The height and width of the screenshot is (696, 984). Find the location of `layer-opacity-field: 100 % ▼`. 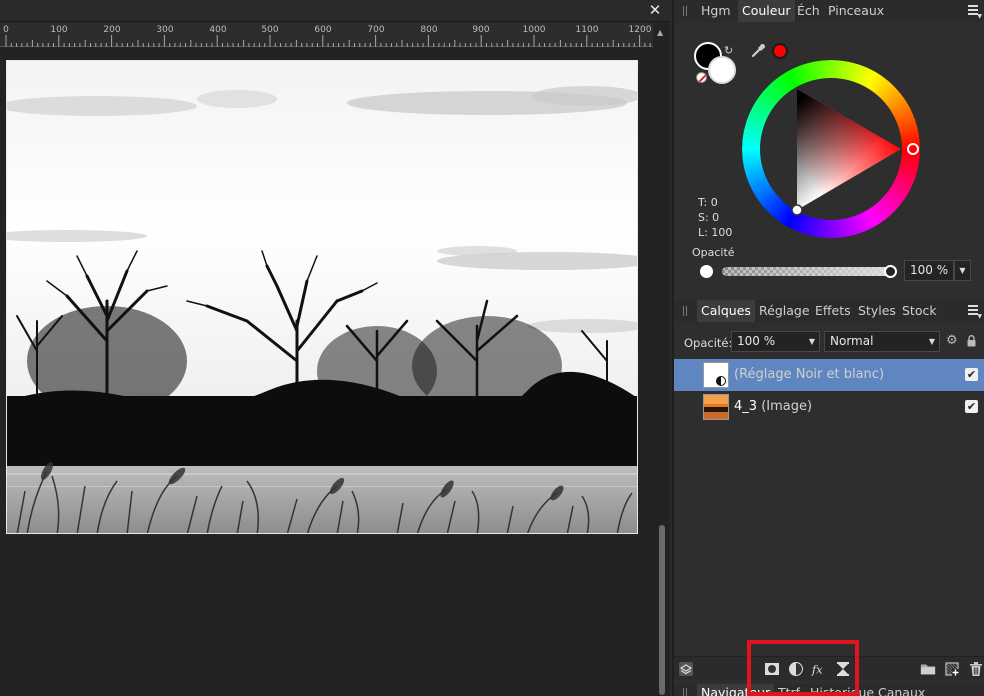

layer-opacity-field: 100 % ▼ is located at coordinates (775, 341).